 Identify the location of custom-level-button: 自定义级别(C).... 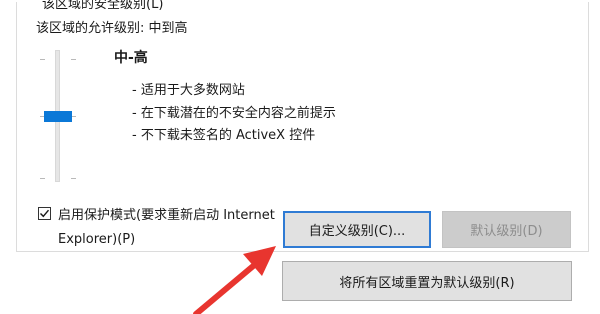
(357, 229).